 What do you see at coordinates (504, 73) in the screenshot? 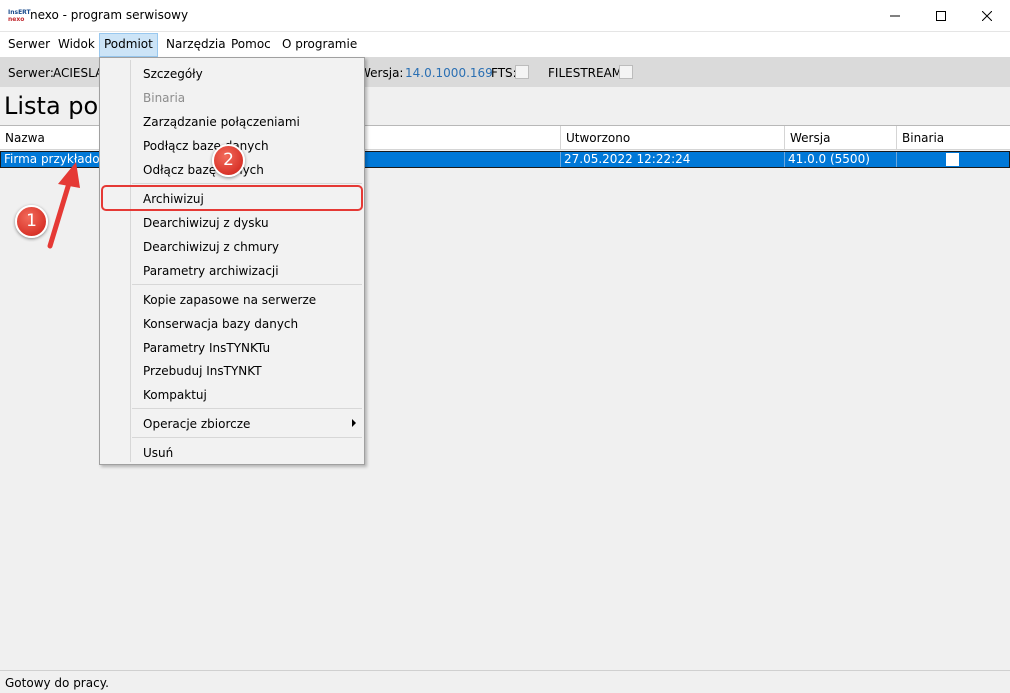
I see `fts-label: FTS:` at bounding box center [504, 73].